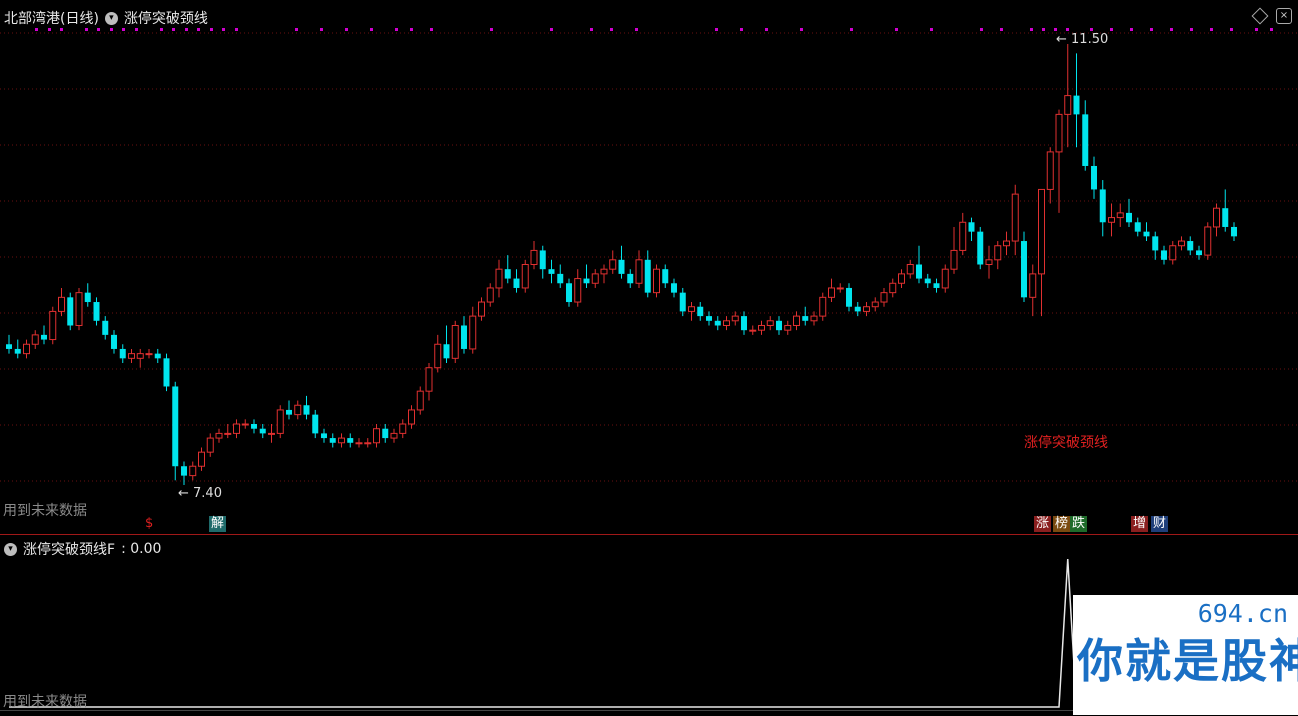 The width and height of the screenshot is (1298, 716). What do you see at coordinates (166, 18) in the screenshot?
I see `indicator-name: 涨停突破颈线` at bounding box center [166, 18].